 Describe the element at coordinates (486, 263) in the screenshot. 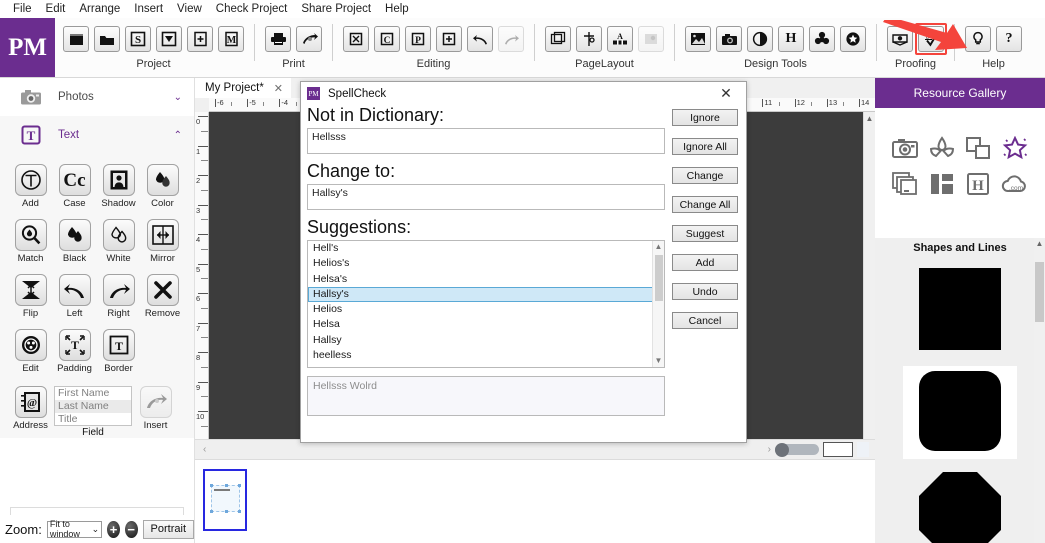

I see `suggestion-item: Helios's` at that location.